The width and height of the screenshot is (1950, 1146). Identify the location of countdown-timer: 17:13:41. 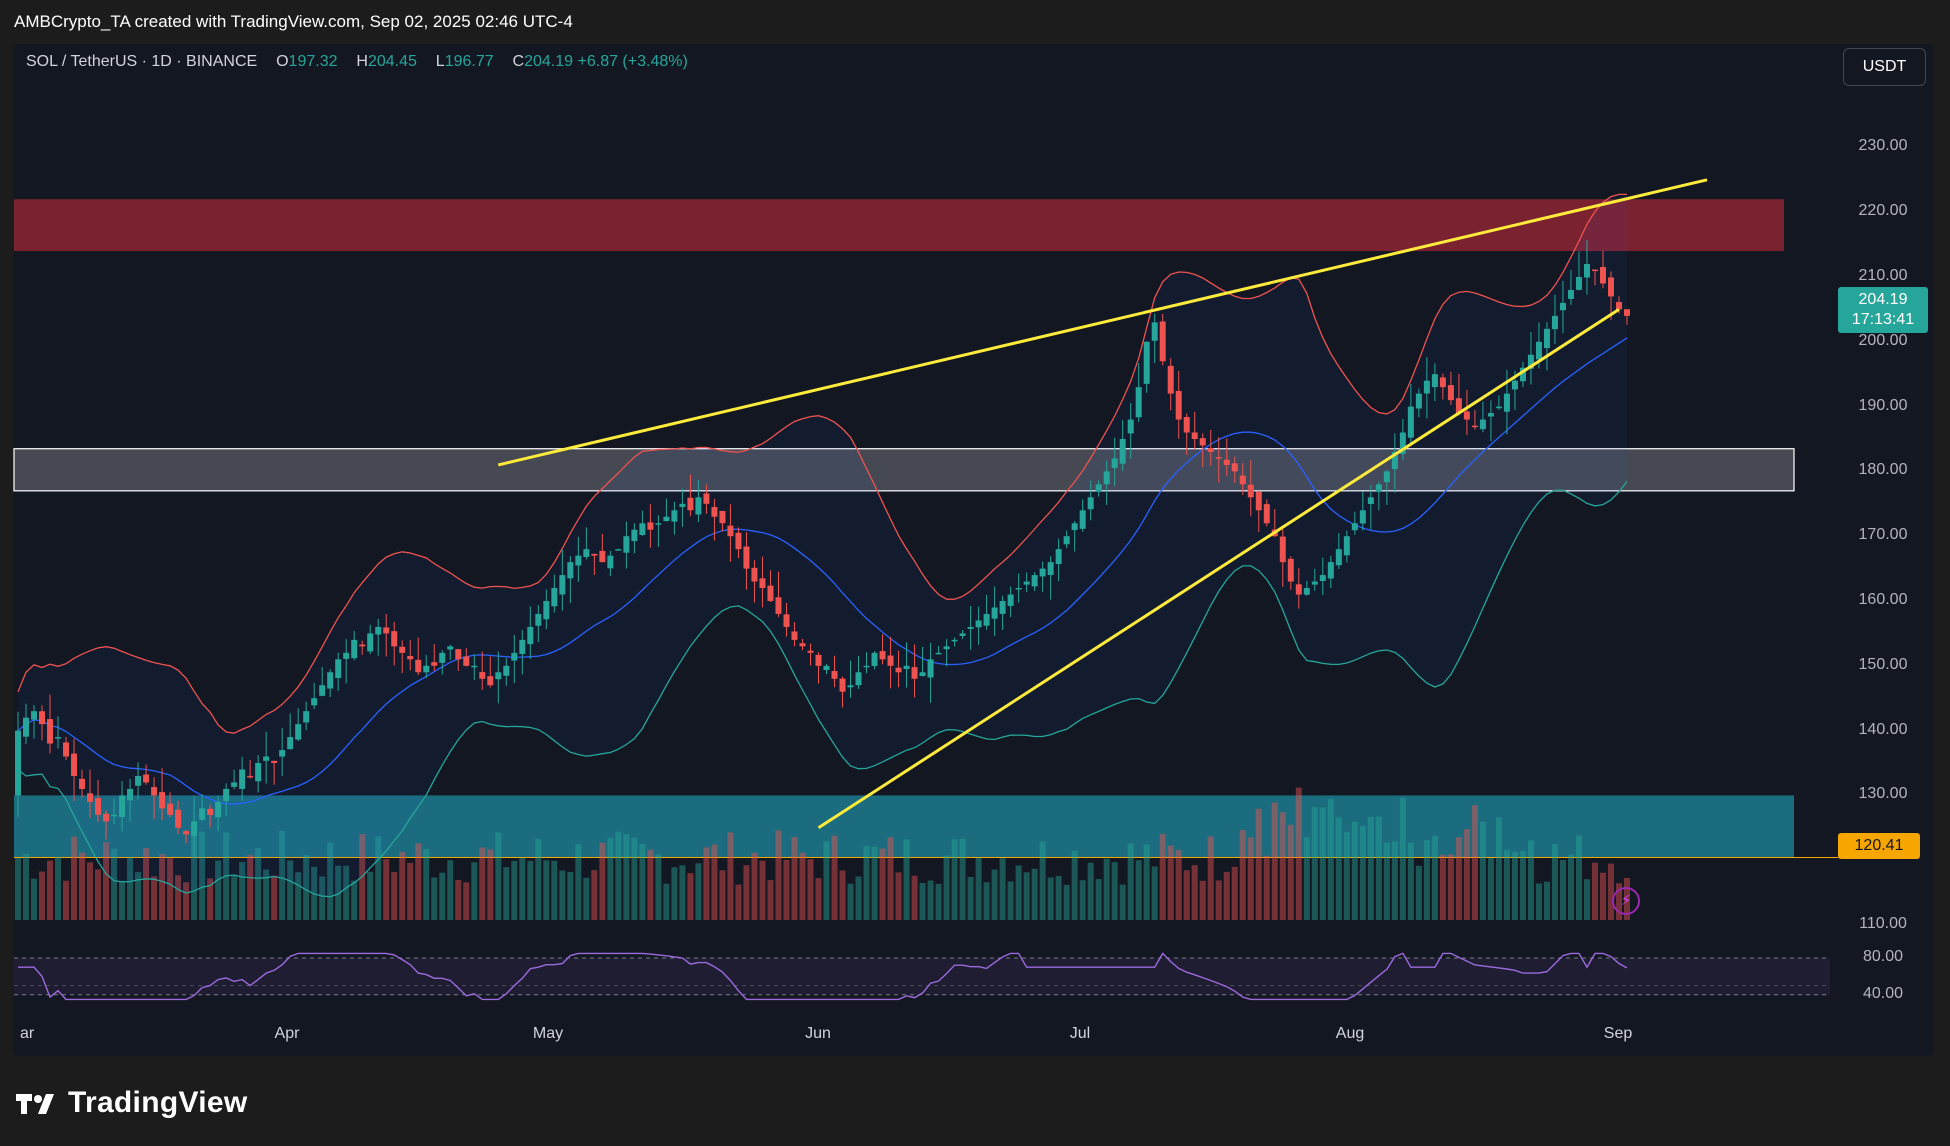
(1883, 319).